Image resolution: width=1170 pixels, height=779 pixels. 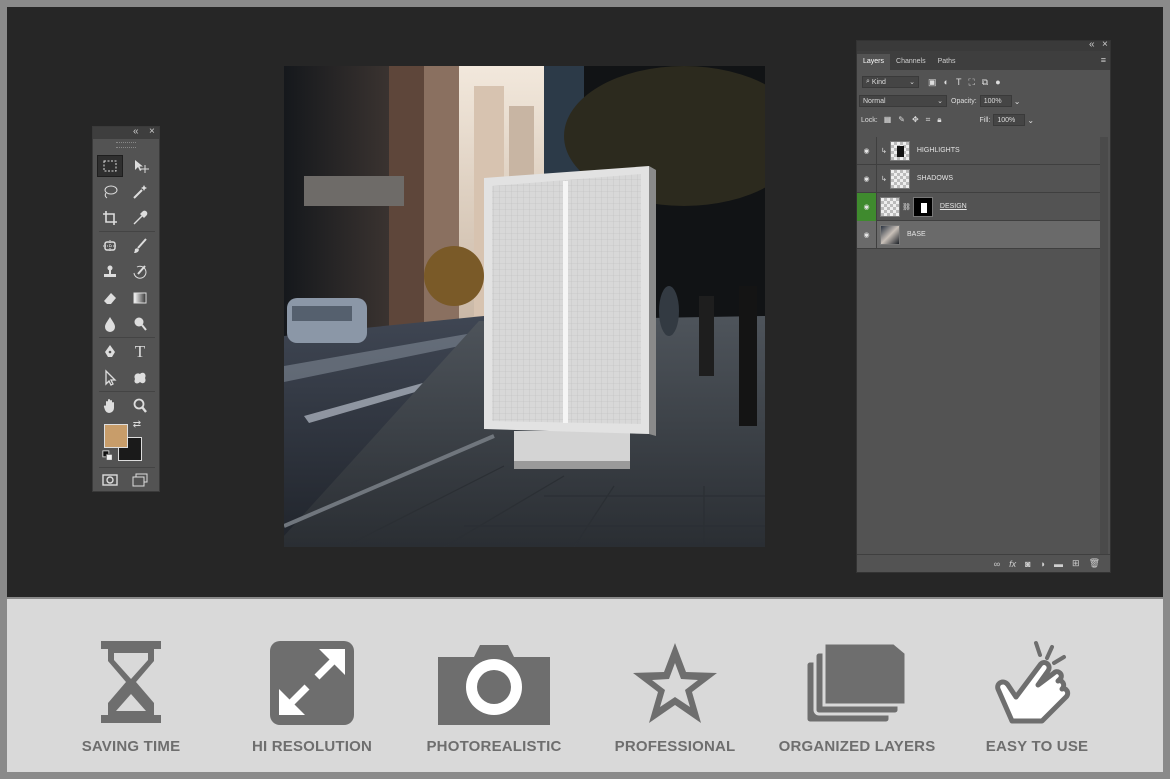 I want to click on custom-shape-tool-icon, so click(x=140, y=378).